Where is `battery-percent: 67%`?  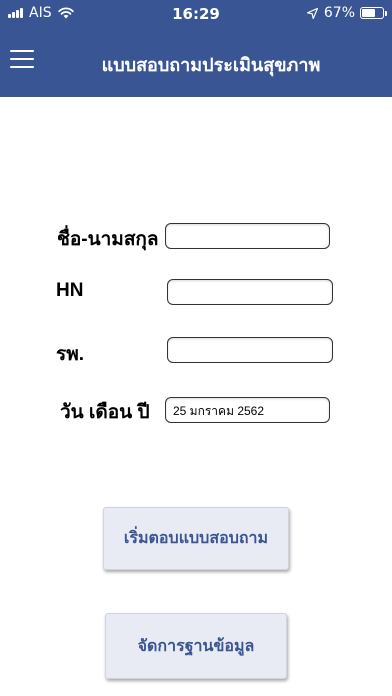
battery-percent: 67% is located at coordinates (339, 13).